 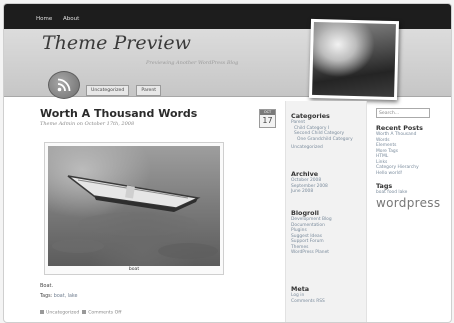 I want to click on tags-widget: Tags boat food lake wordpress, so click(x=413, y=196).